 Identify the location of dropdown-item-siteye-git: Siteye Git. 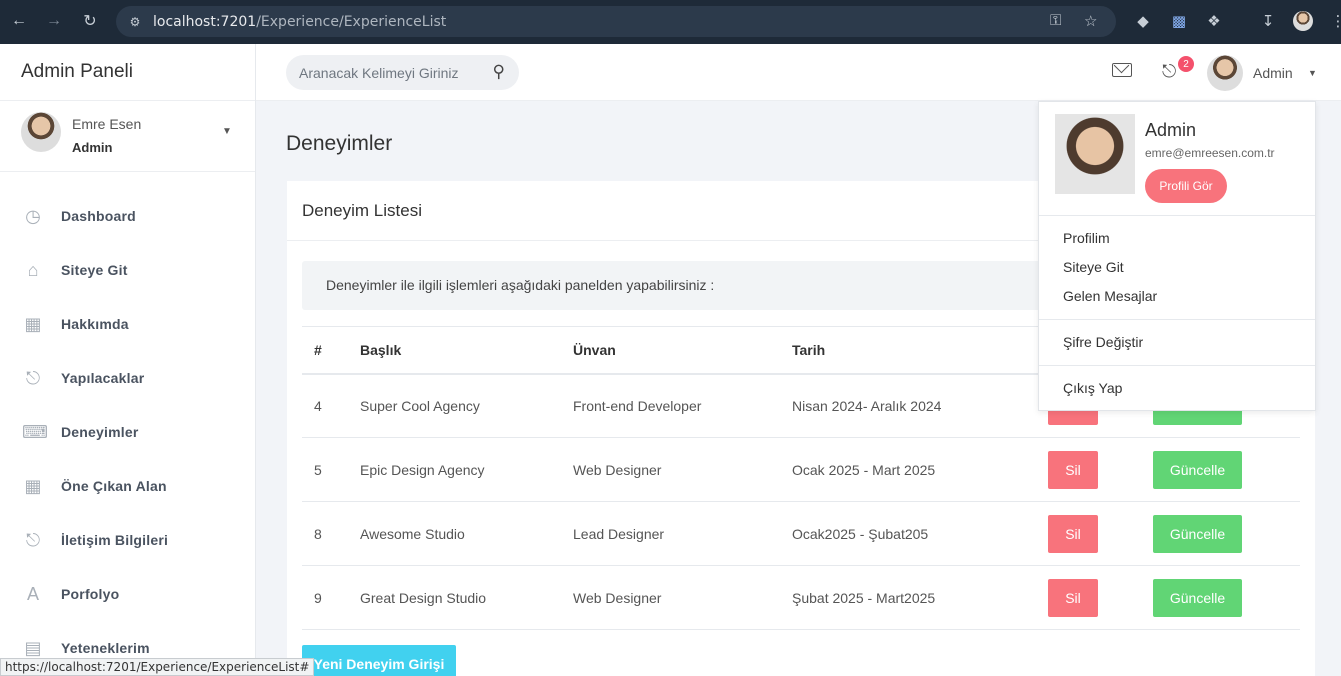
(1093, 267).